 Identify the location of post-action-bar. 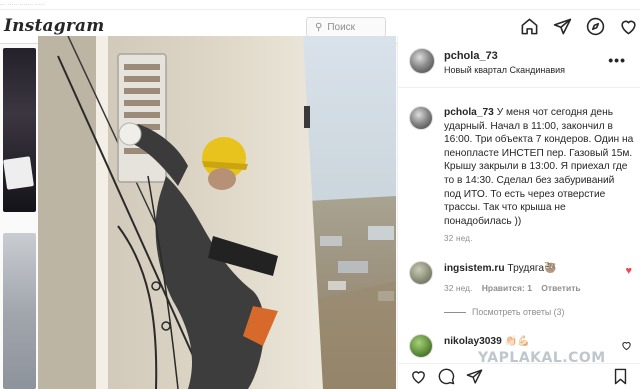
(519, 376).